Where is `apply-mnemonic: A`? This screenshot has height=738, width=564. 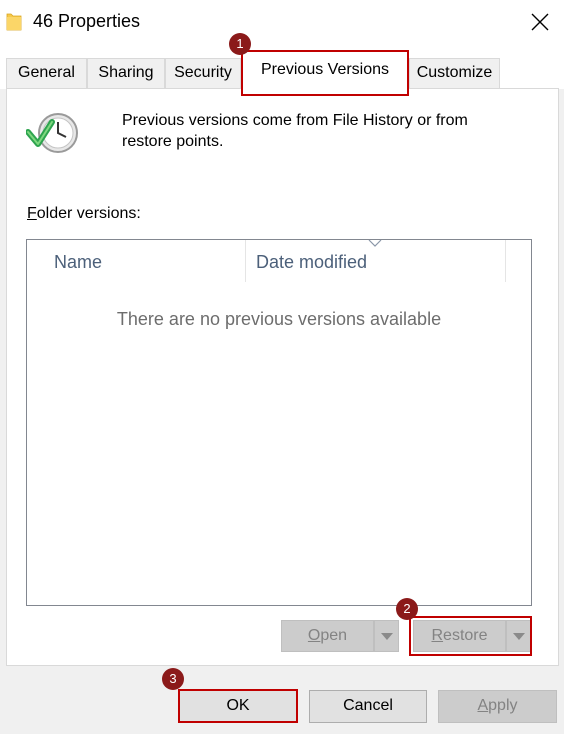
apply-mnemonic: A is located at coordinates (483, 705).